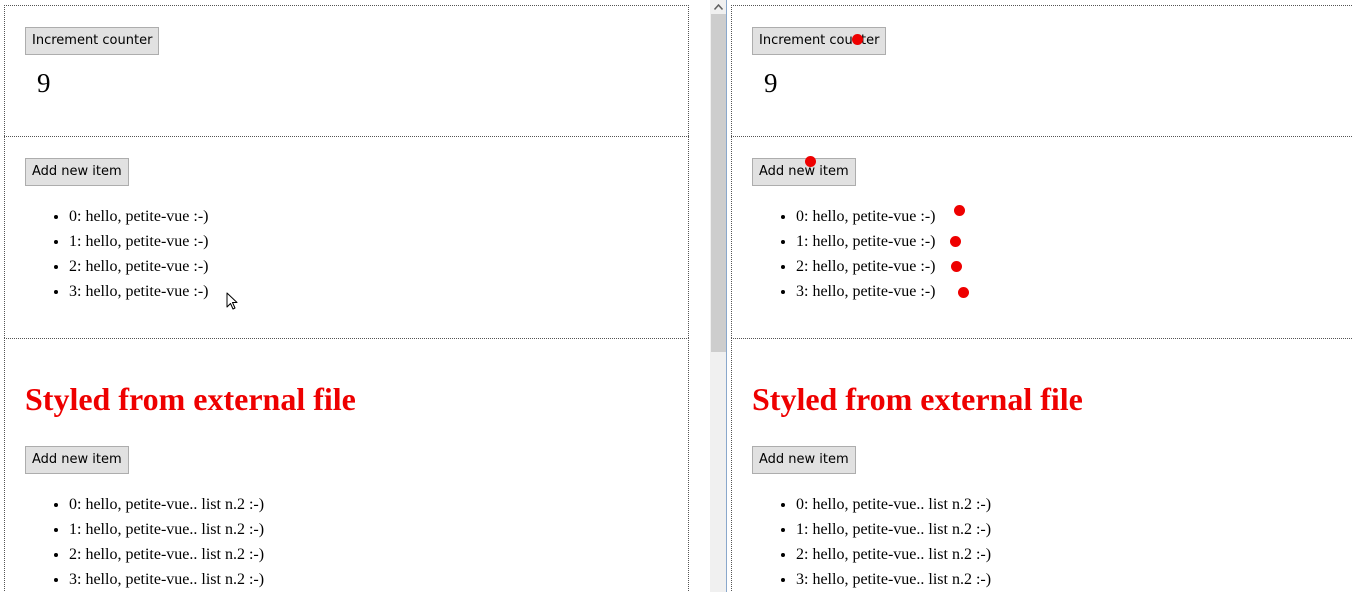 This screenshot has width=1352, height=592. What do you see at coordinates (718, 183) in the screenshot?
I see `scrollbar-thumb` at bounding box center [718, 183].